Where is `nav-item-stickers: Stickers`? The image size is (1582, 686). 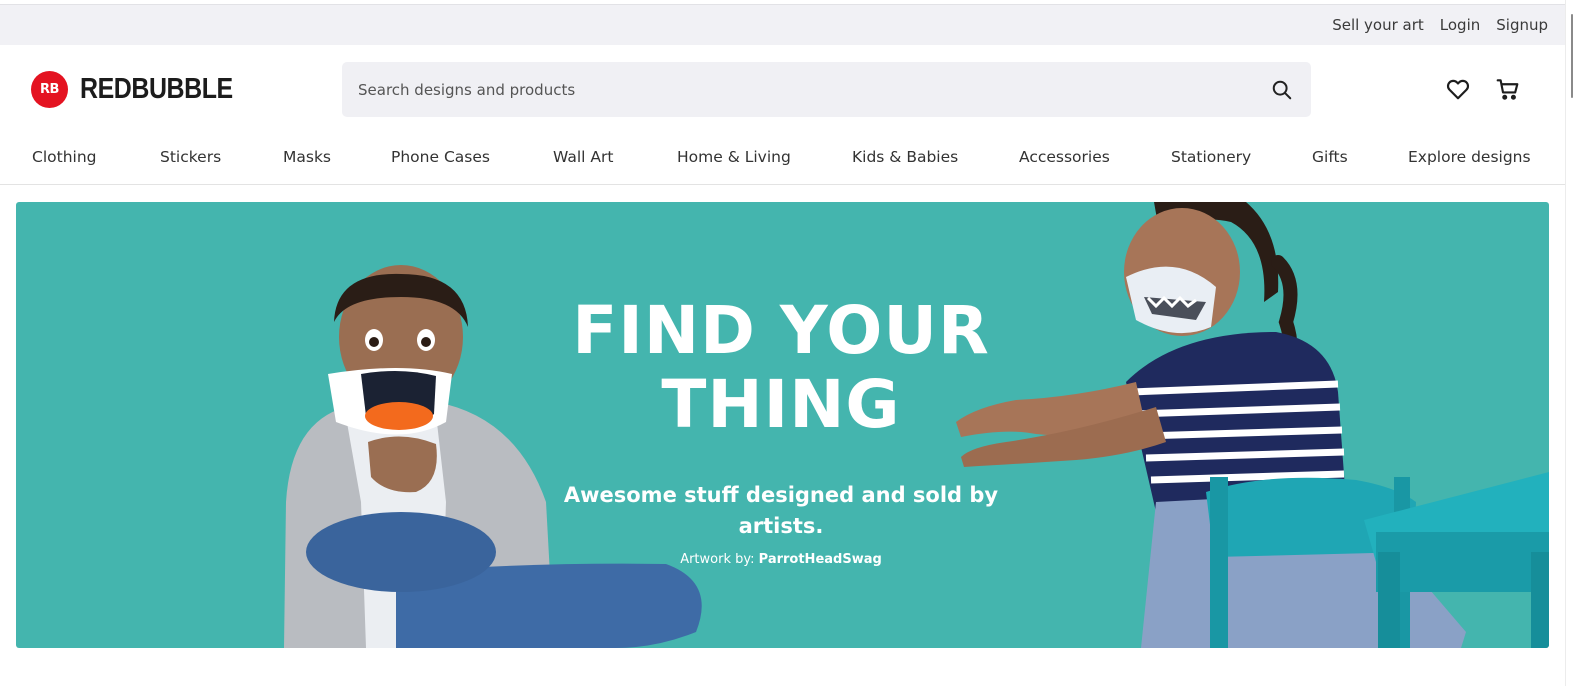 nav-item-stickers: Stickers is located at coordinates (190, 157).